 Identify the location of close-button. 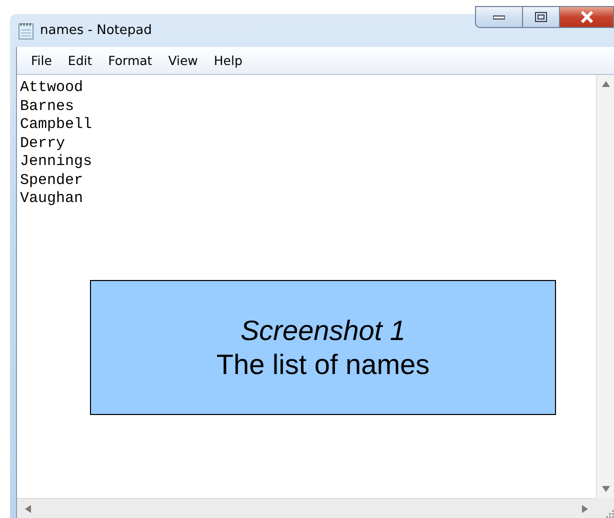
(587, 17).